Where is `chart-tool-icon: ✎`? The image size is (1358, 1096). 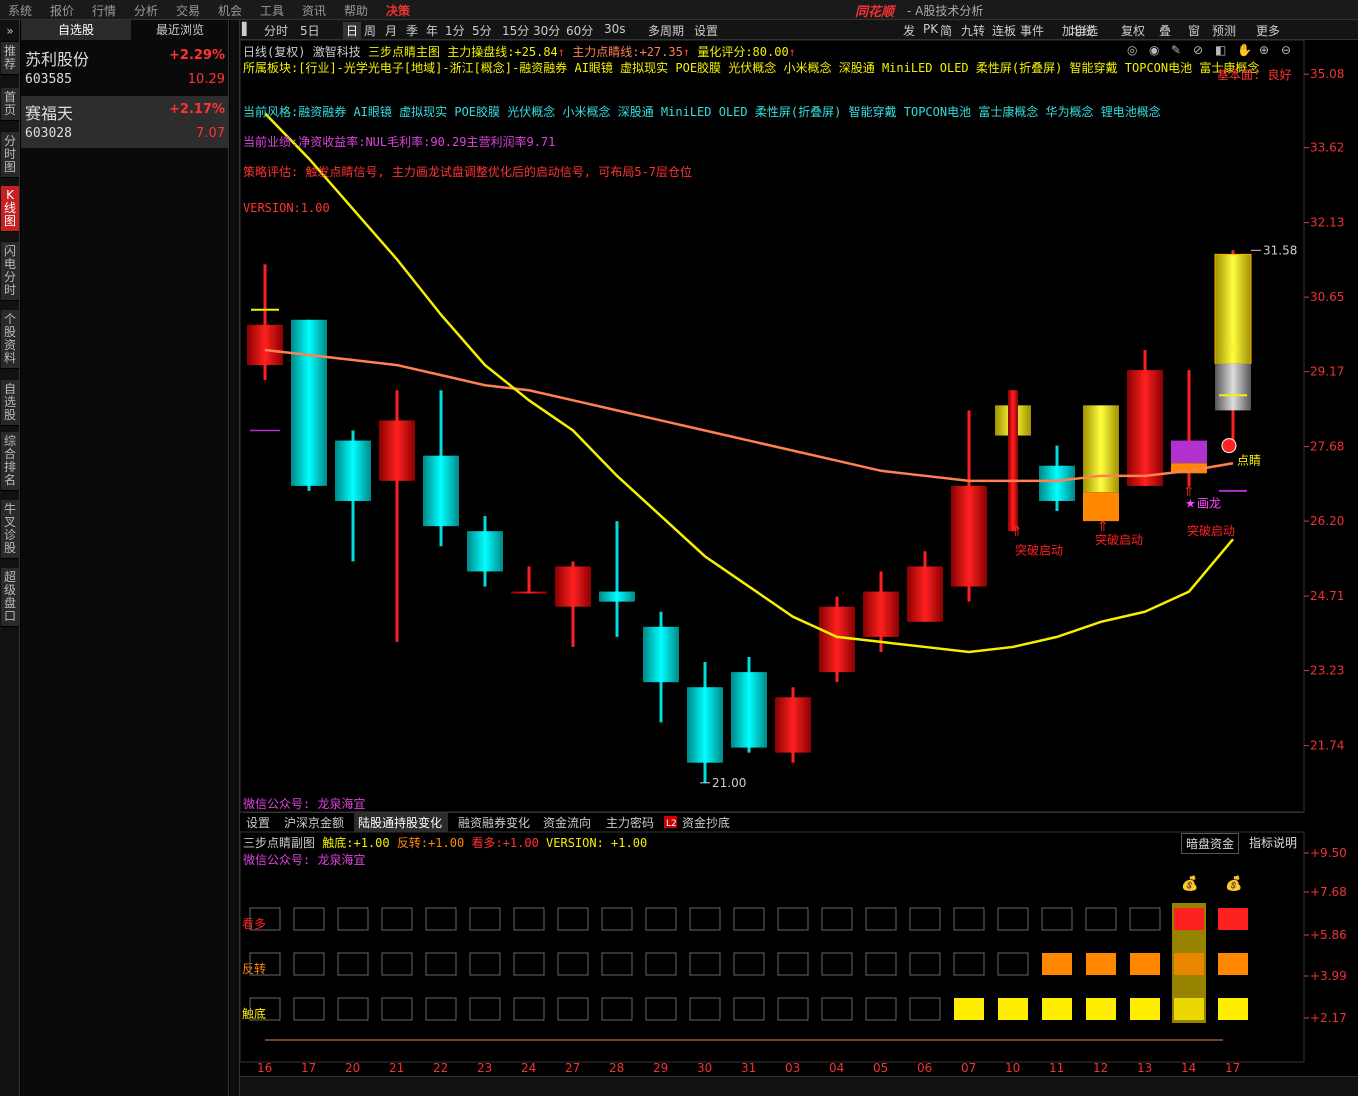 chart-tool-icon: ✎ is located at coordinates (1176, 50).